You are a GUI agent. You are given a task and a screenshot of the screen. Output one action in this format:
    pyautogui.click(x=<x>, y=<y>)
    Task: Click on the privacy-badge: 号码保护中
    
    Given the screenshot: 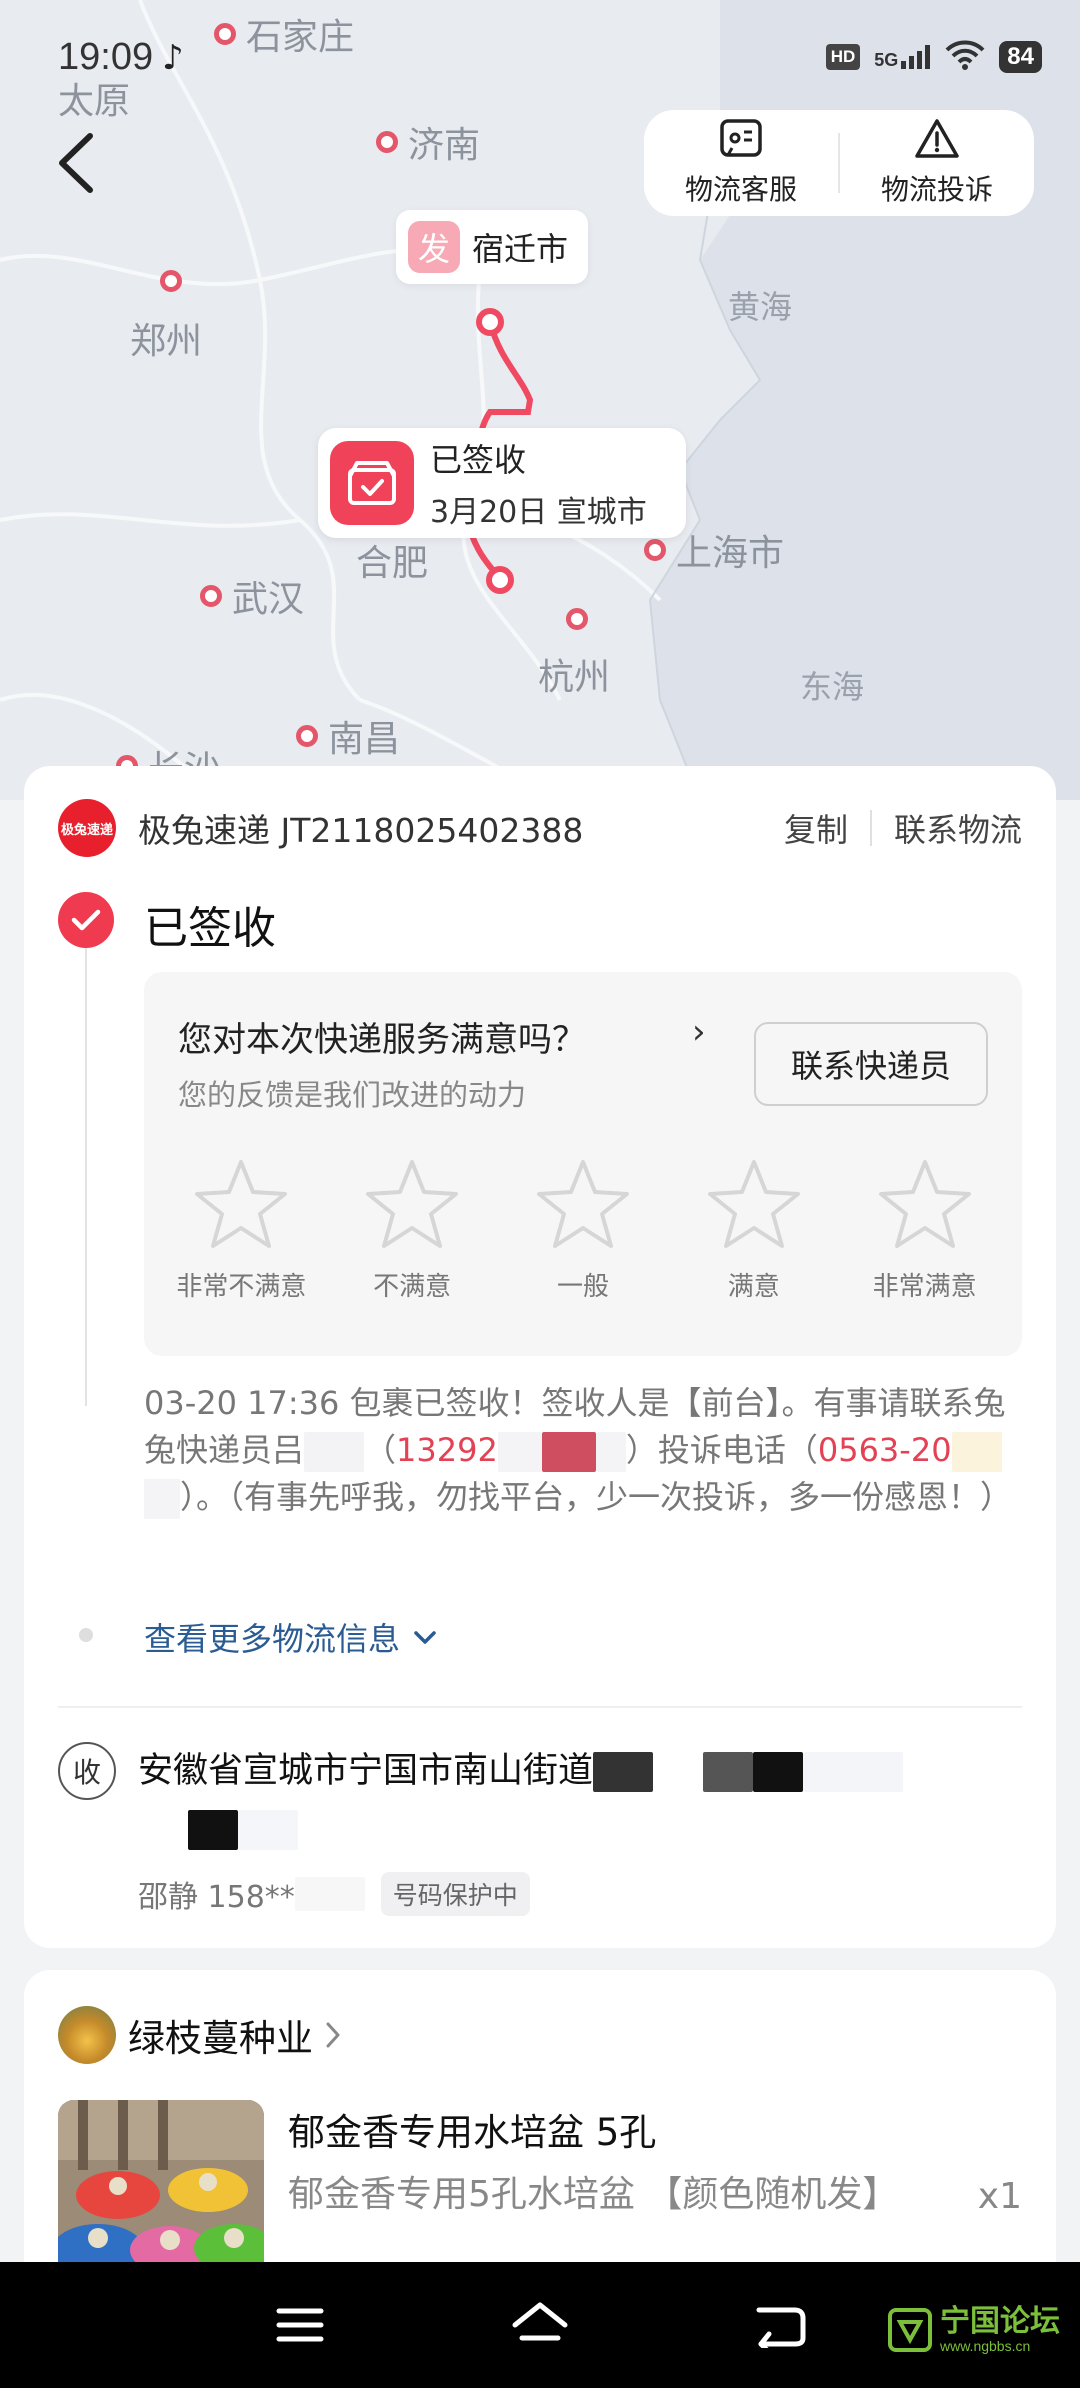 What is the action you would take?
    pyautogui.click(x=455, y=1894)
    